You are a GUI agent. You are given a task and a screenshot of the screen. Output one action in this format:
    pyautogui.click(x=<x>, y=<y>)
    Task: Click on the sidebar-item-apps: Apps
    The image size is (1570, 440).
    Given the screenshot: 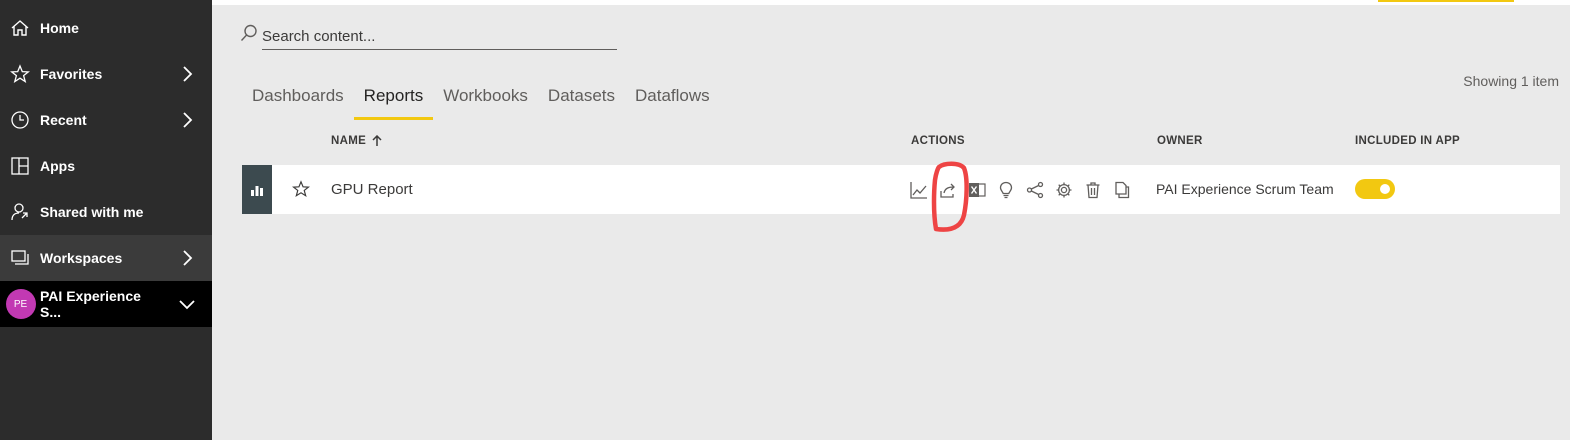 What is the action you would take?
    pyautogui.click(x=106, y=166)
    